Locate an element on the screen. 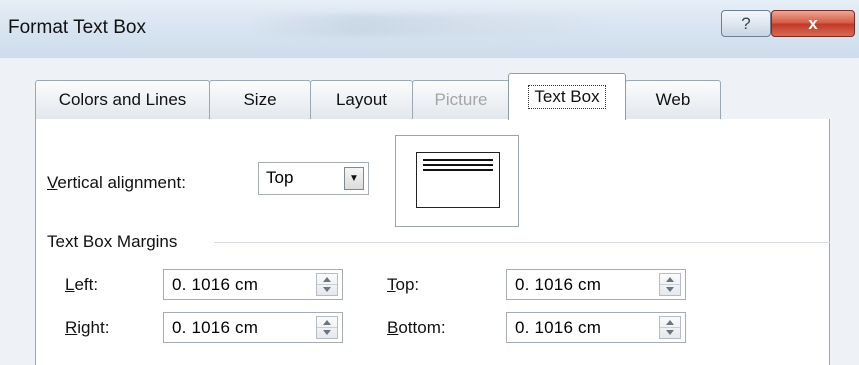  tab-label: Web is located at coordinates (673, 99).